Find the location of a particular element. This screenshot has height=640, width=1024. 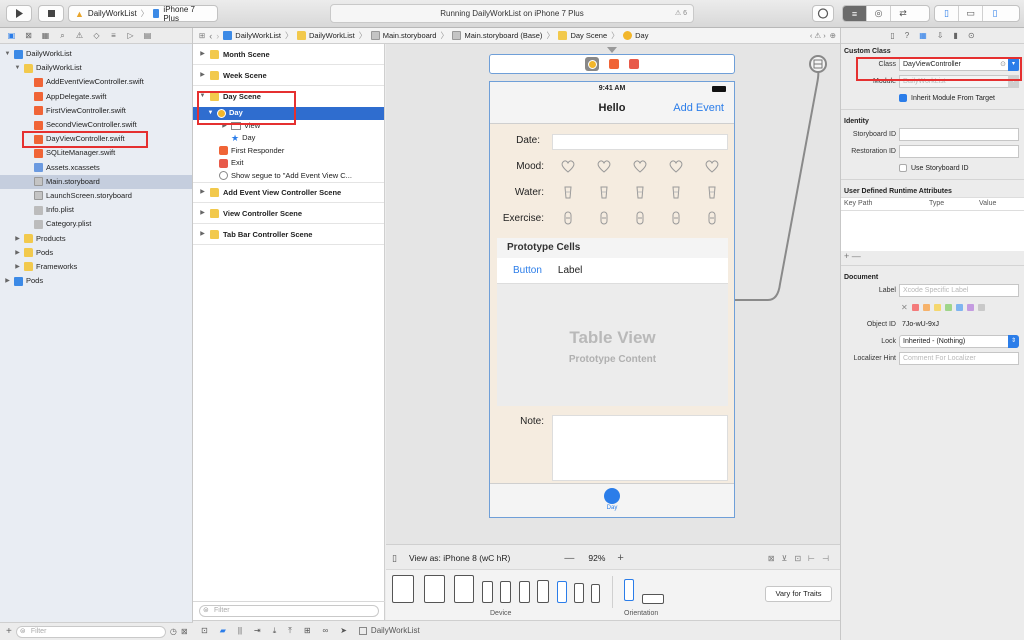

step-over-icon: ⇥ is located at coordinates (257, 630).